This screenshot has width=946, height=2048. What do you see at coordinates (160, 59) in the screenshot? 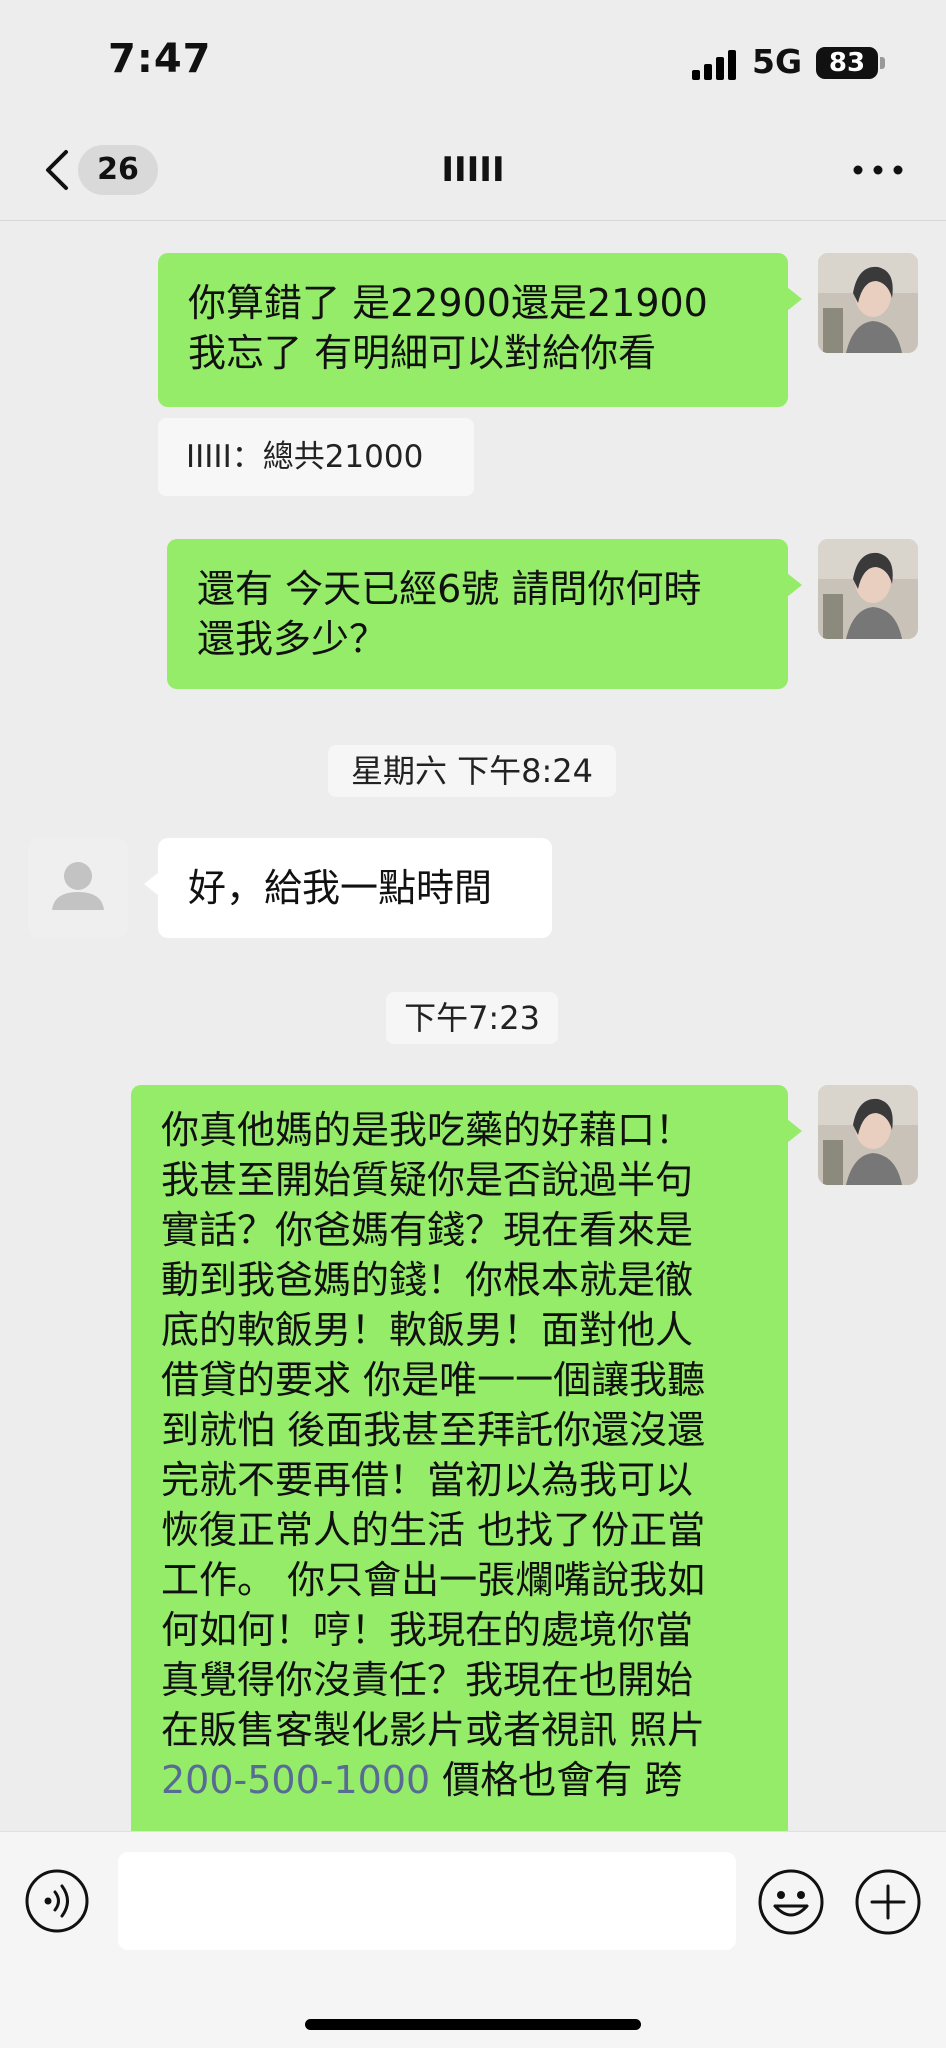
I see `status-time: 7:47` at bounding box center [160, 59].